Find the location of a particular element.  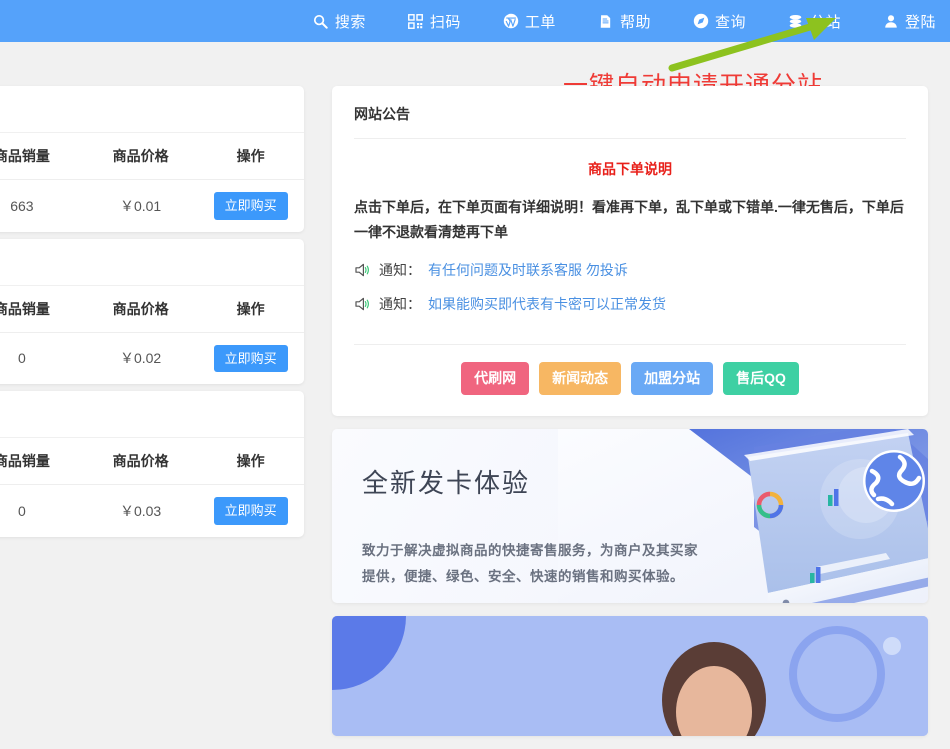

table-row: 0 ￥0.02 立即购买 is located at coordinates (152, 358).